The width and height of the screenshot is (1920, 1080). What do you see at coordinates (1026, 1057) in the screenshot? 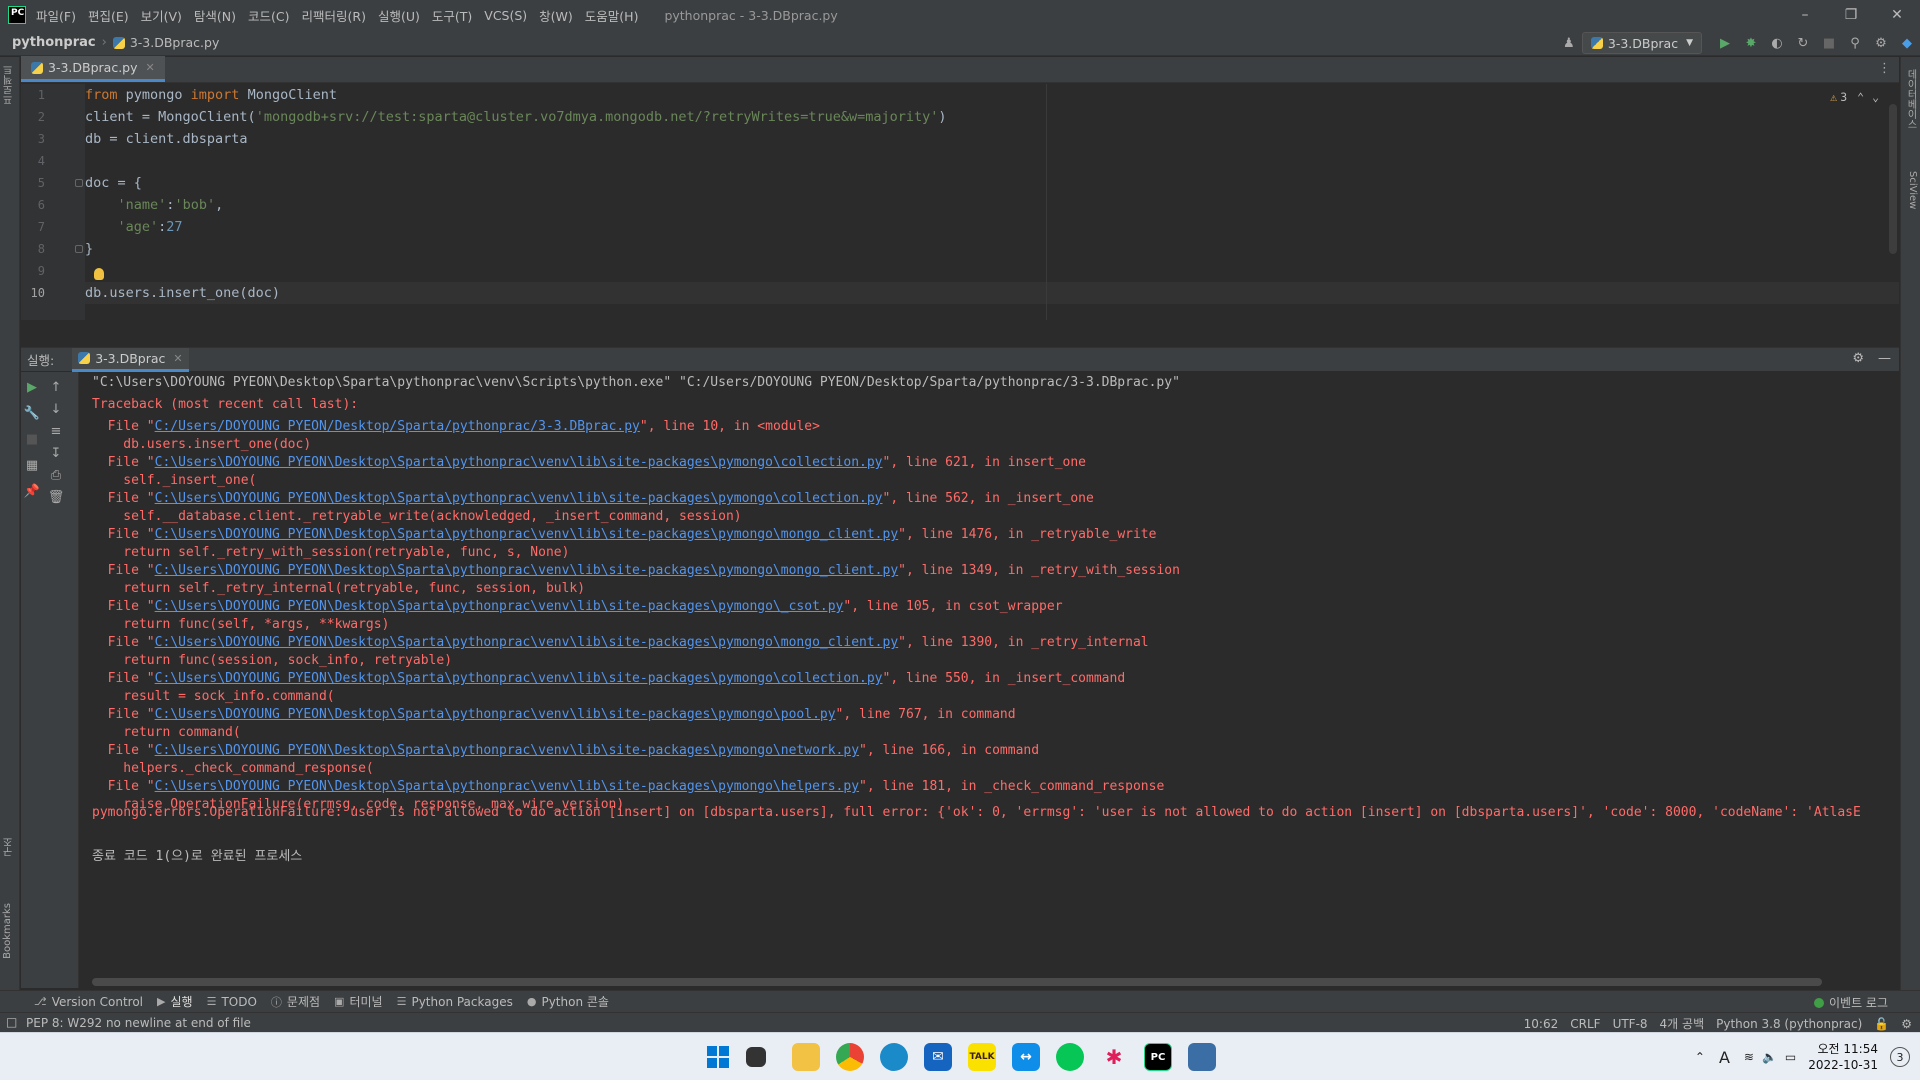
I see `teamviewer-icon: ↔` at bounding box center [1026, 1057].